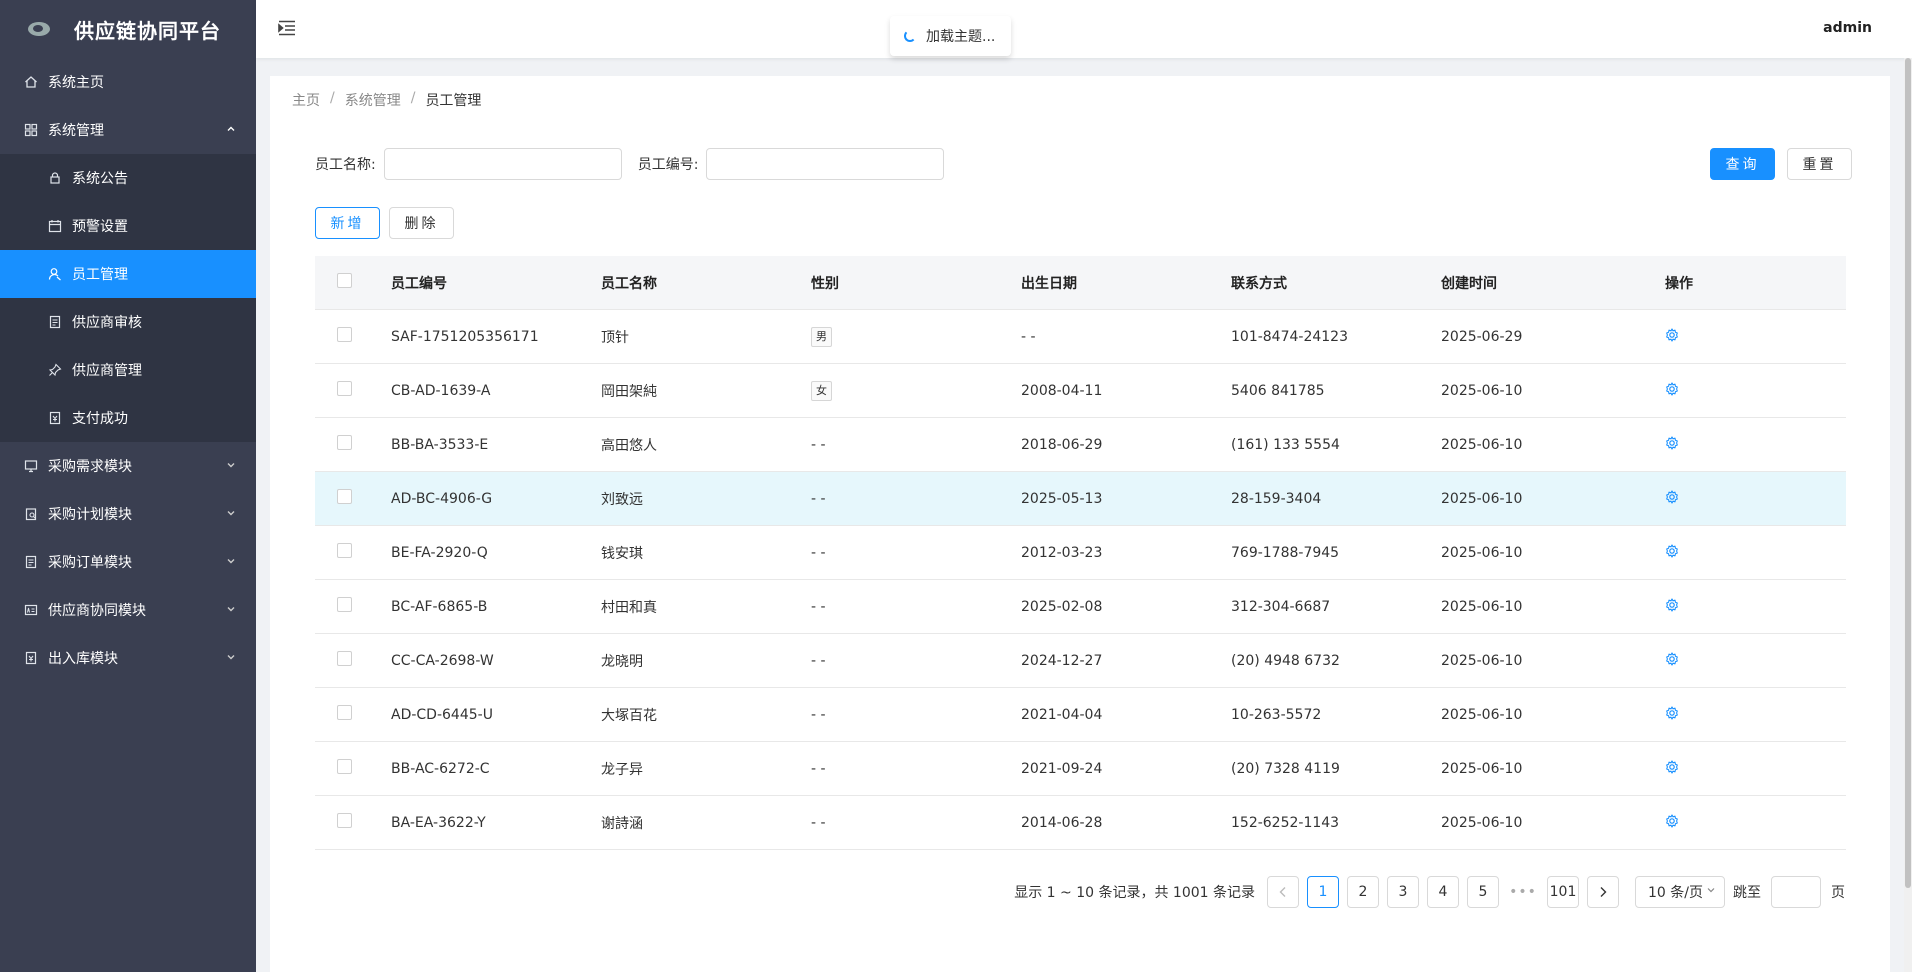 The height and width of the screenshot is (972, 1912). What do you see at coordinates (1363, 892) in the screenshot?
I see `page-2: 2` at bounding box center [1363, 892].